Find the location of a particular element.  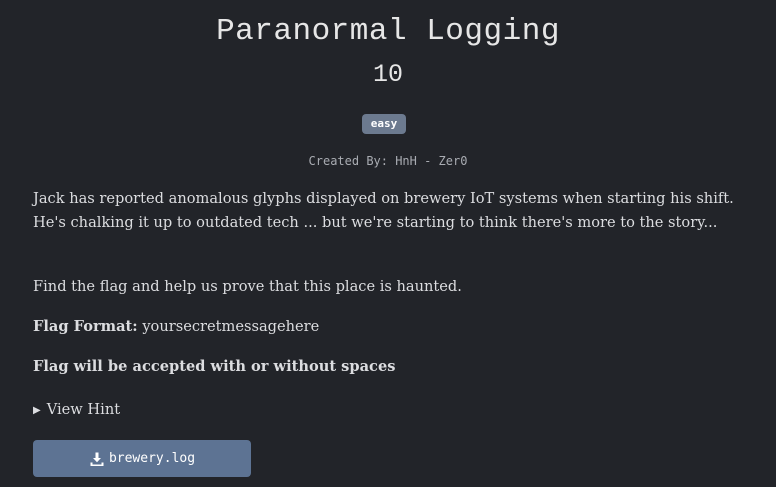

difficulty-badge: easy is located at coordinates (384, 124).